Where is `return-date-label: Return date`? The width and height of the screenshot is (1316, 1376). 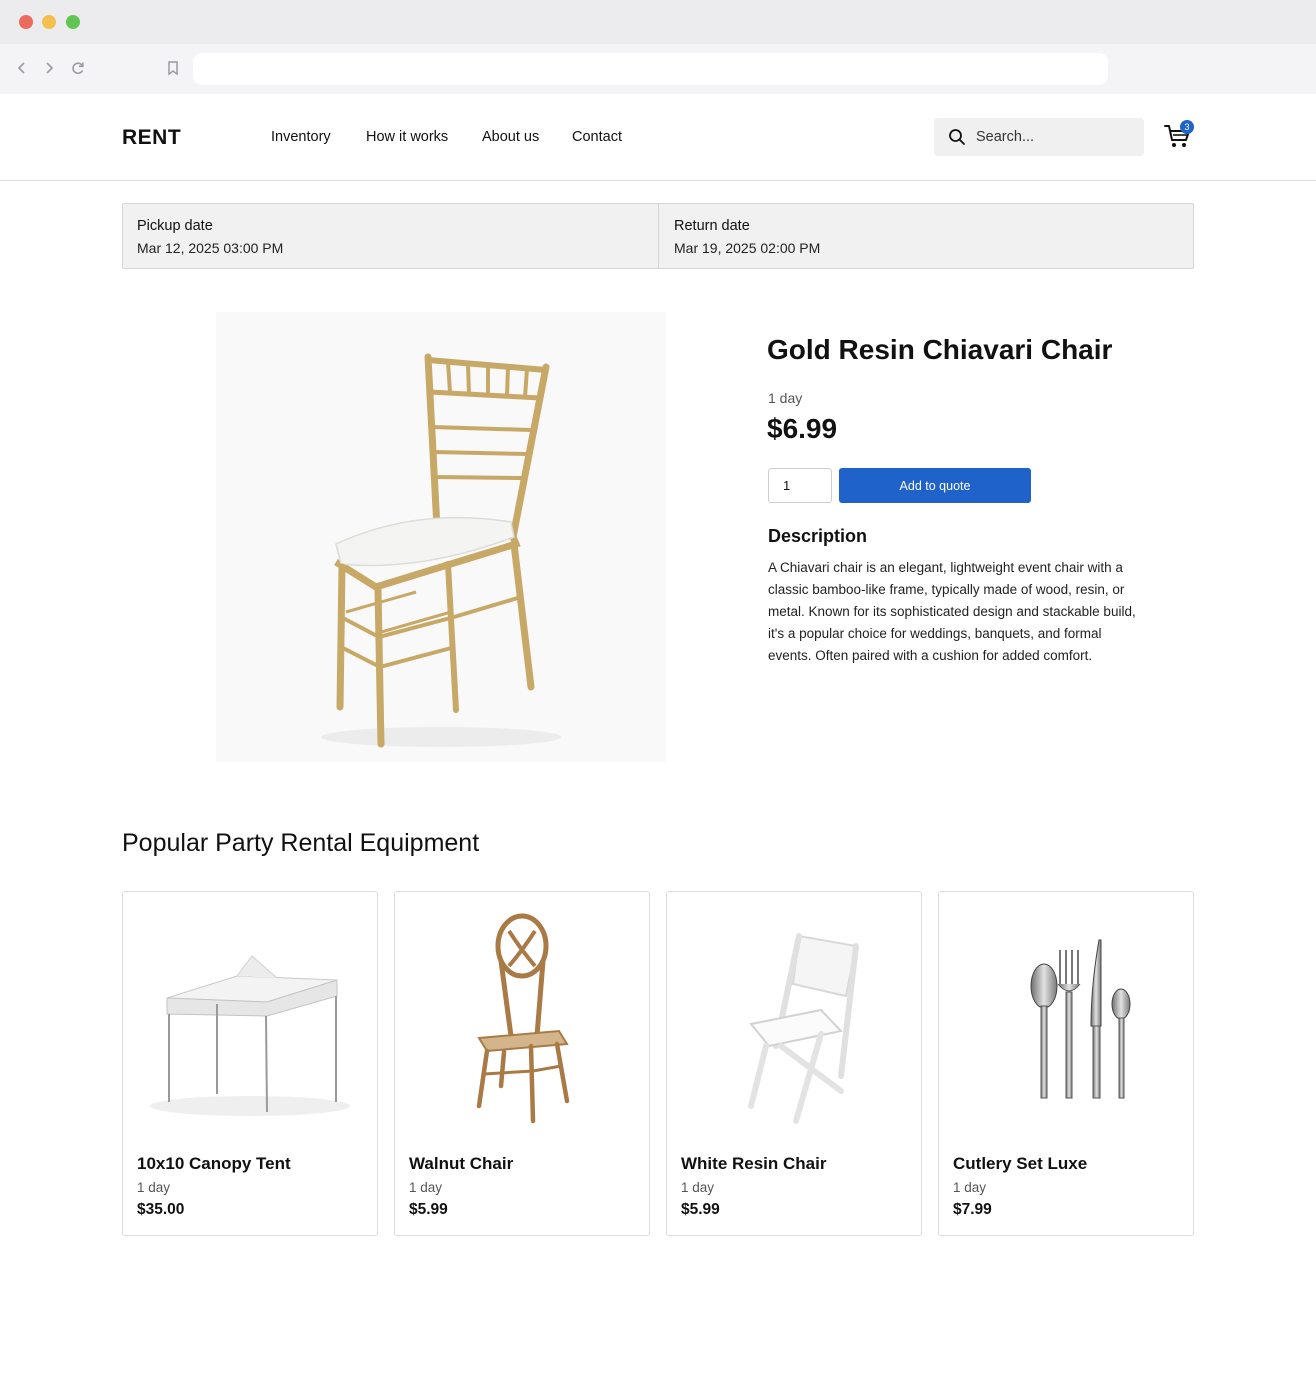 return-date-label: Return date is located at coordinates (712, 226).